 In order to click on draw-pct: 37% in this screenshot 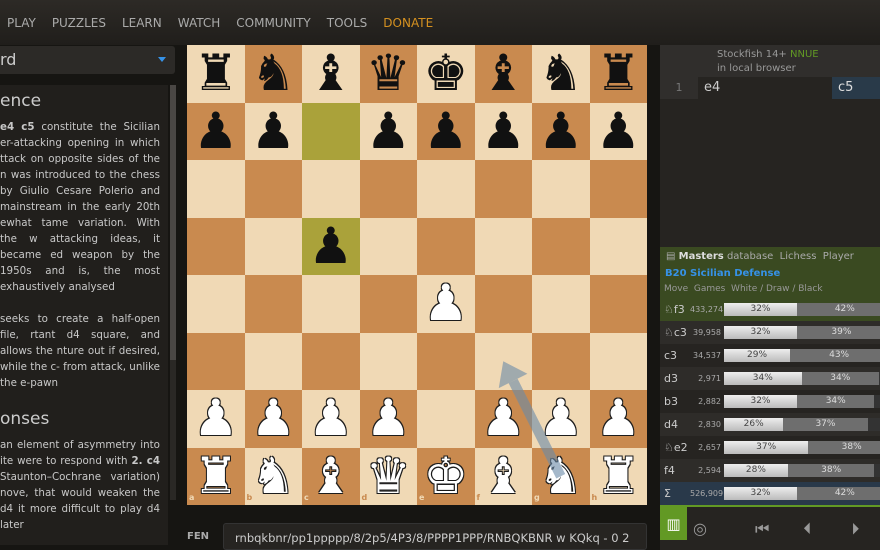, I will do `click(825, 424)`.